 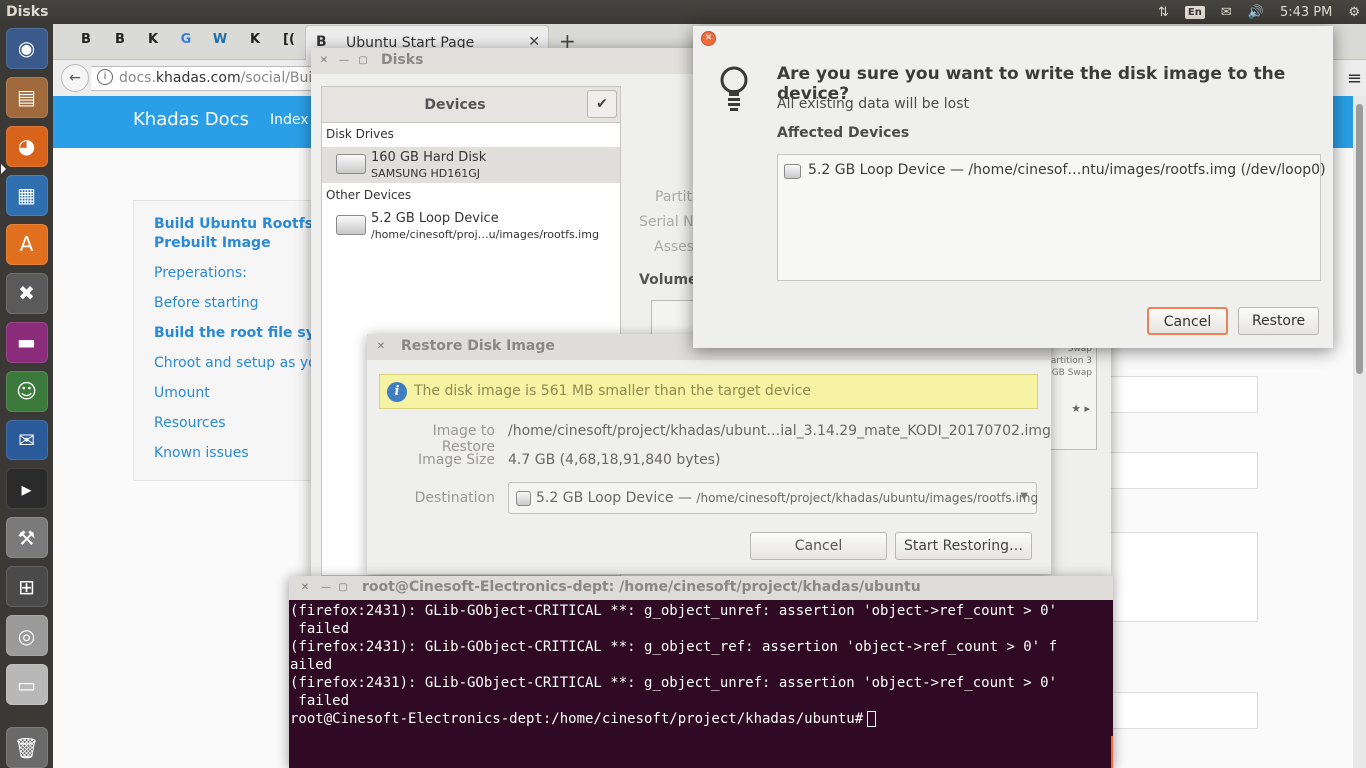 I want to click on destination-device: 5.2 GB Loop Device —, so click(x=614, y=498).